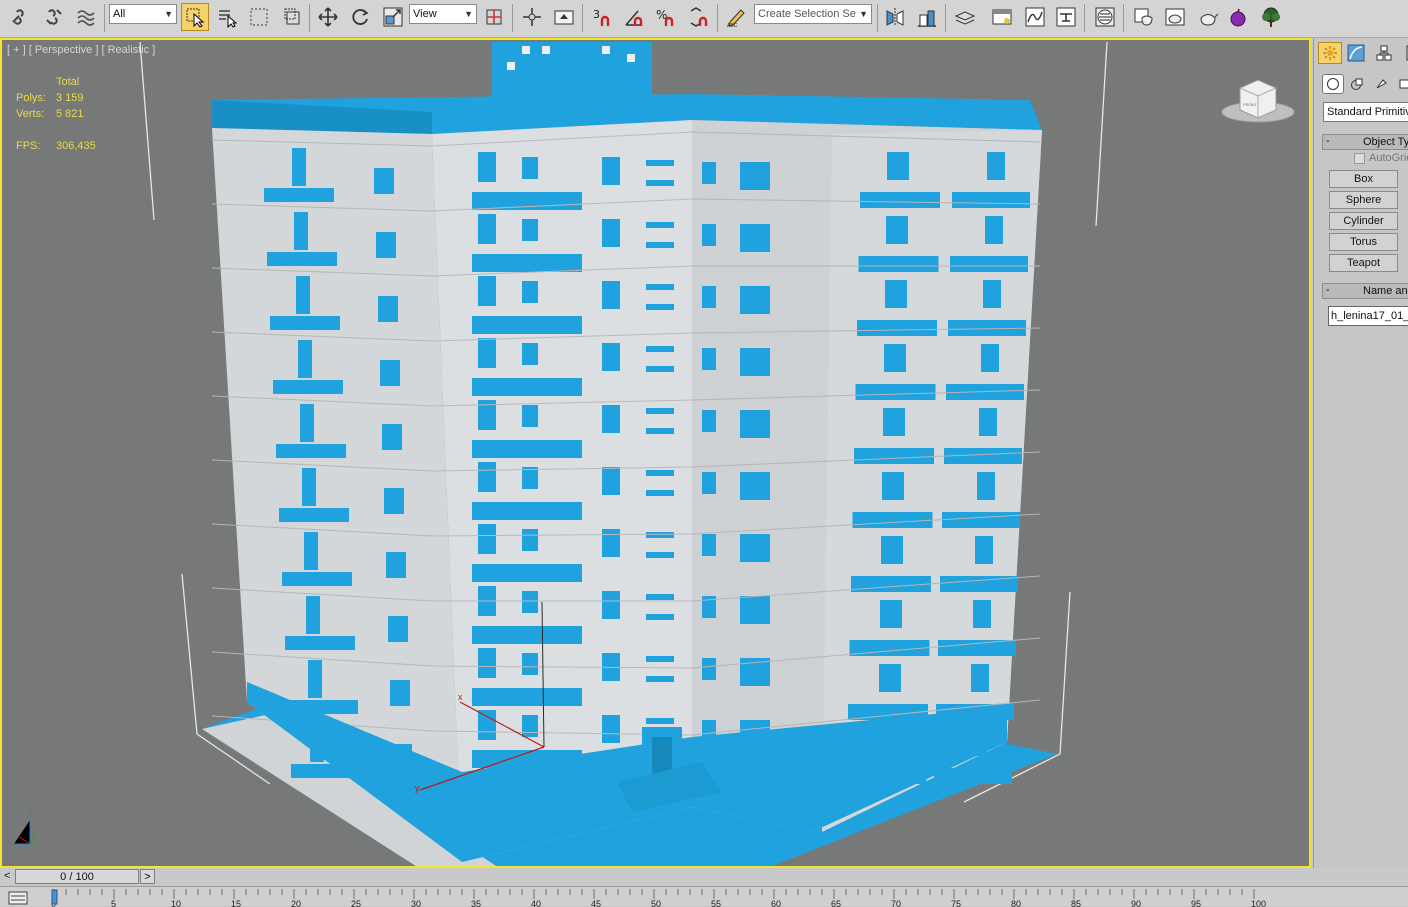 The image size is (1408, 907). Describe the element at coordinates (1363, 263) in the screenshot. I see `teapot-button: Teapot` at that location.